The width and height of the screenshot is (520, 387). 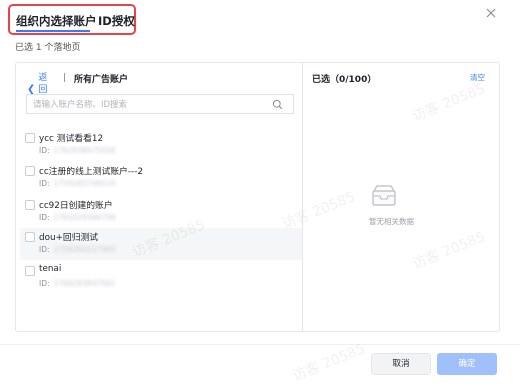 I want to click on breadcrumb-separator, so click(x=64, y=77).